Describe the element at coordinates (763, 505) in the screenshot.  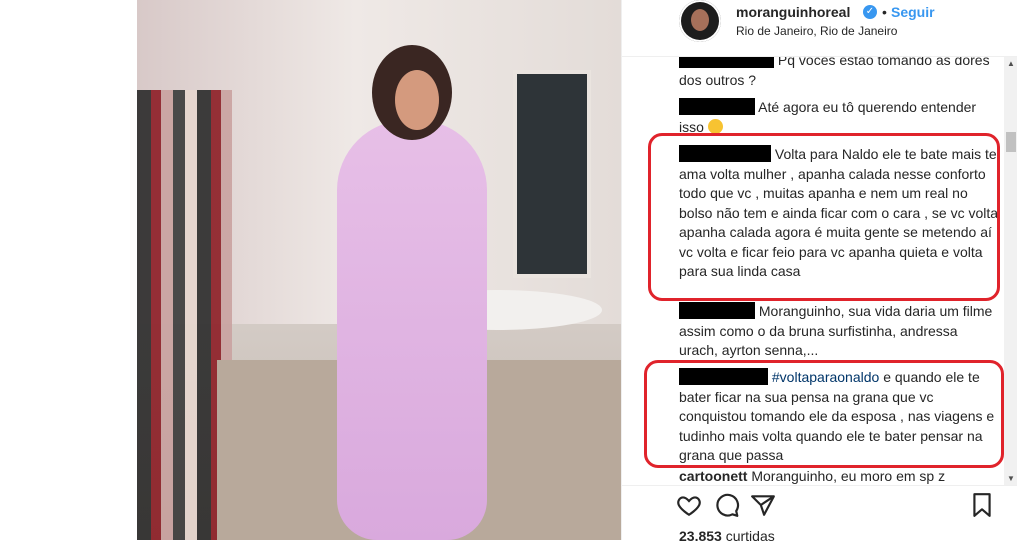
I see `share-icon` at that location.